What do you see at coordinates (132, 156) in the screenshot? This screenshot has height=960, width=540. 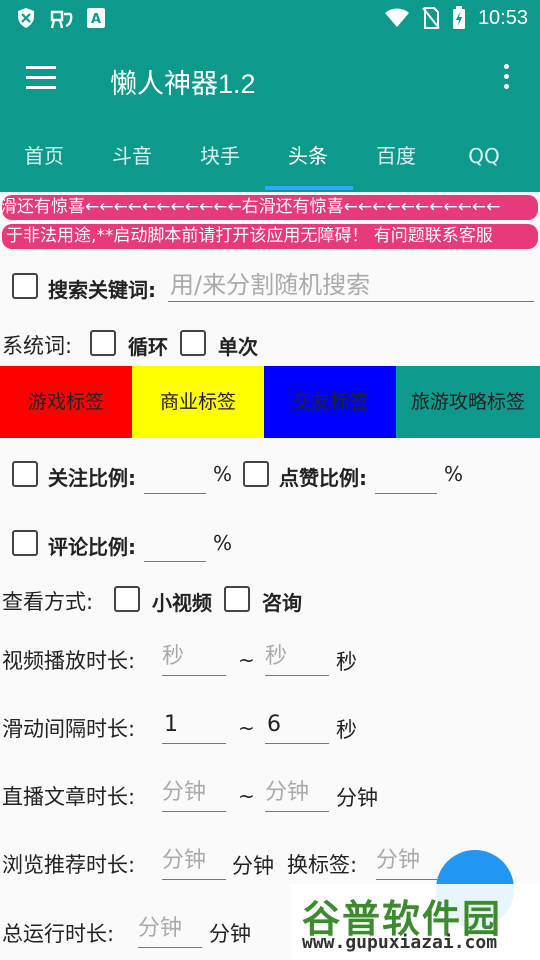 I see `tab-douyin: 斗音` at bounding box center [132, 156].